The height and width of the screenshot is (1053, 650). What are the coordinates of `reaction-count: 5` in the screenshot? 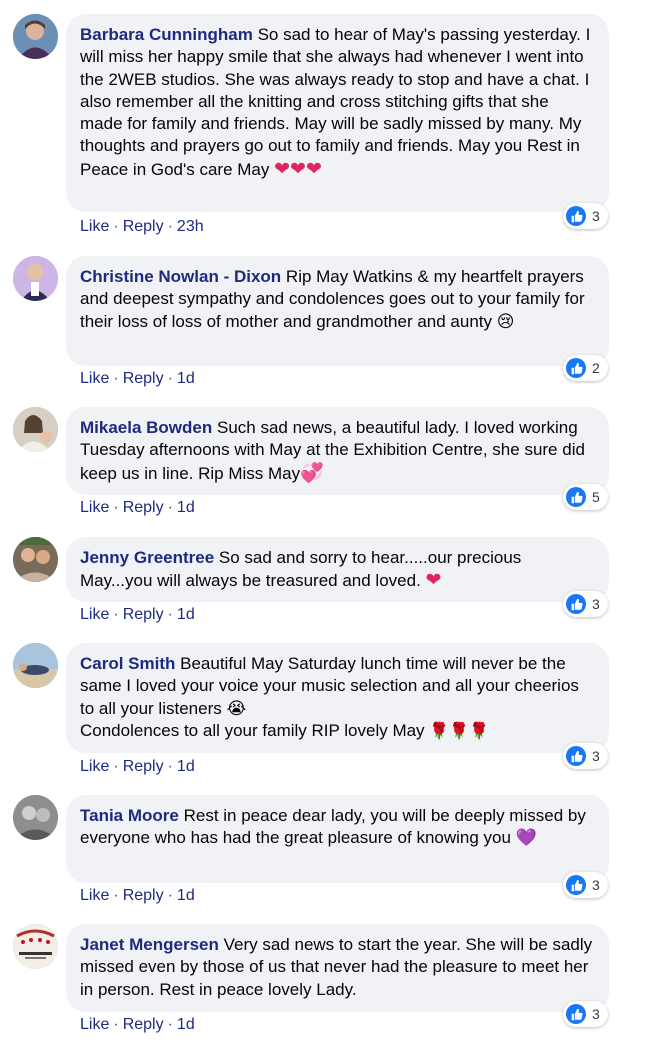 It's located at (585, 497).